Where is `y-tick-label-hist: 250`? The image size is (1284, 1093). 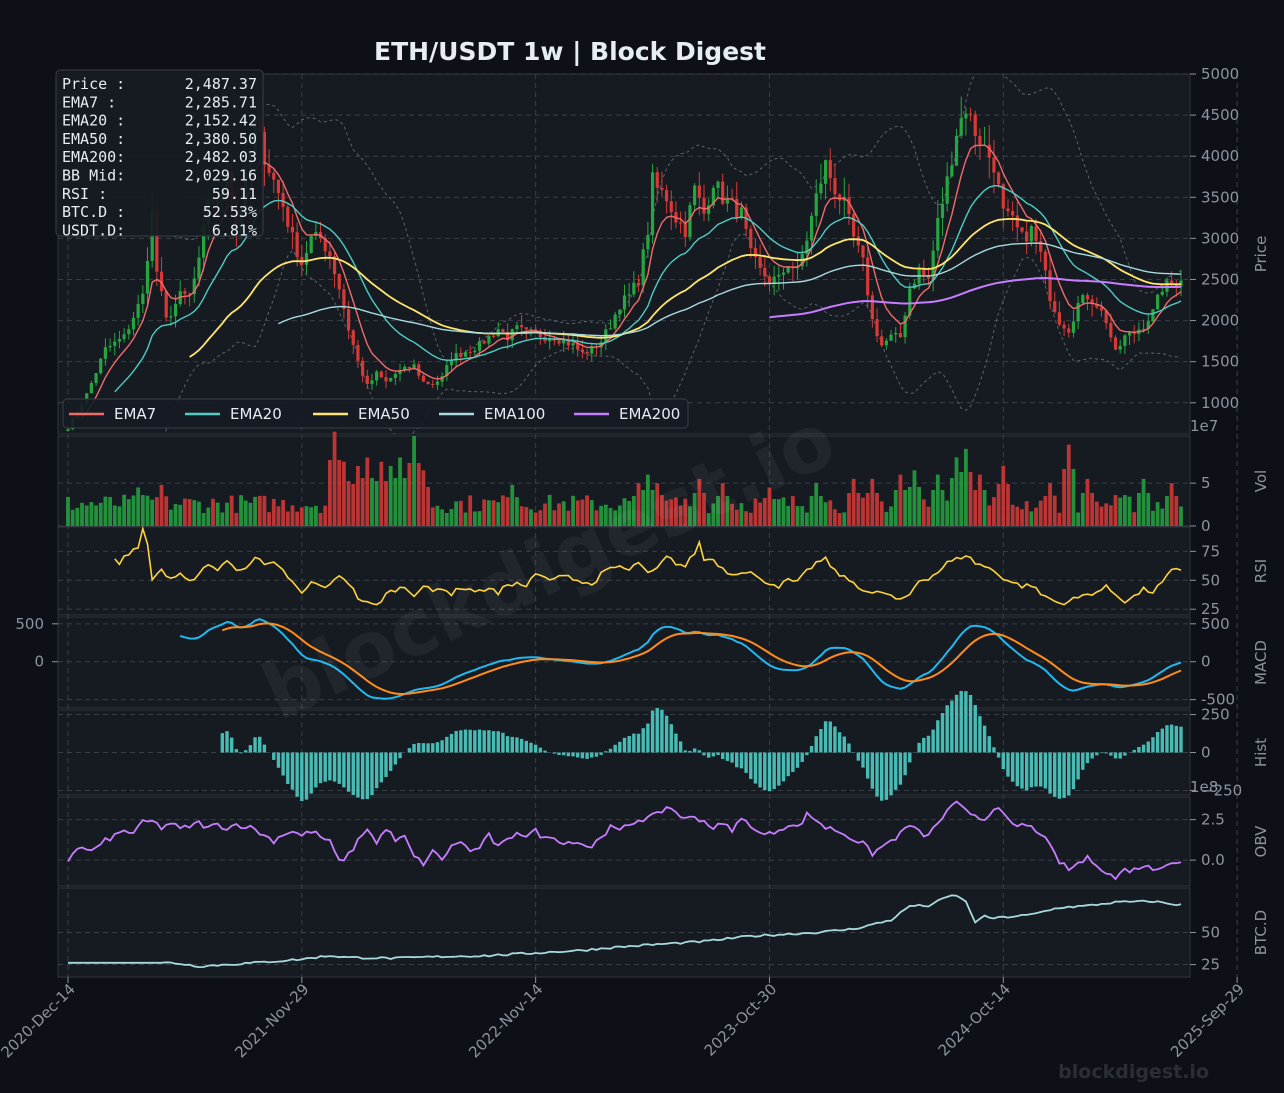 y-tick-label-hist: 250 is located at coordinates (1215, 715).